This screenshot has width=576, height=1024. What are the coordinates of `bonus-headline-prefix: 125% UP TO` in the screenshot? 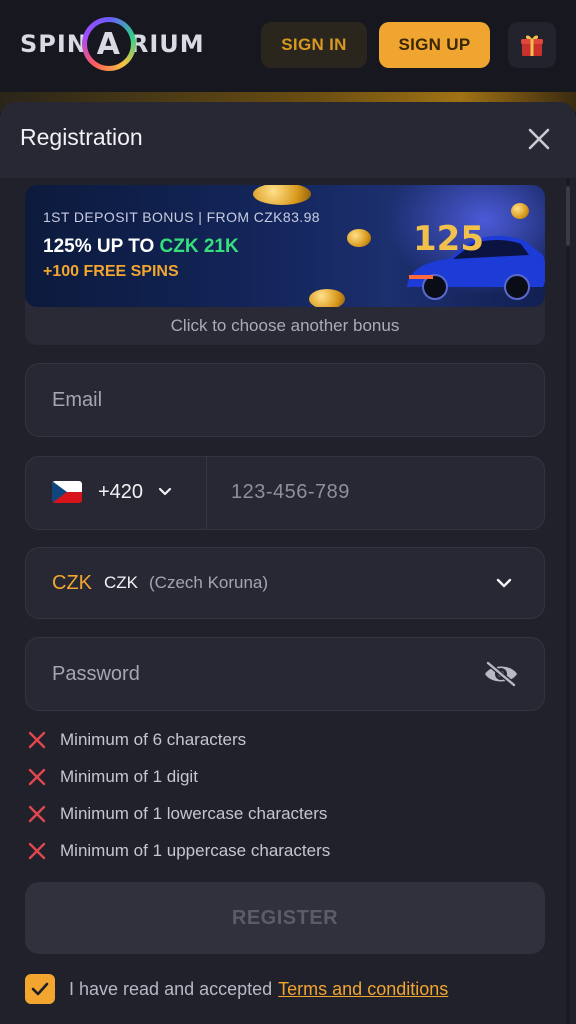 It's located at (101, 246).